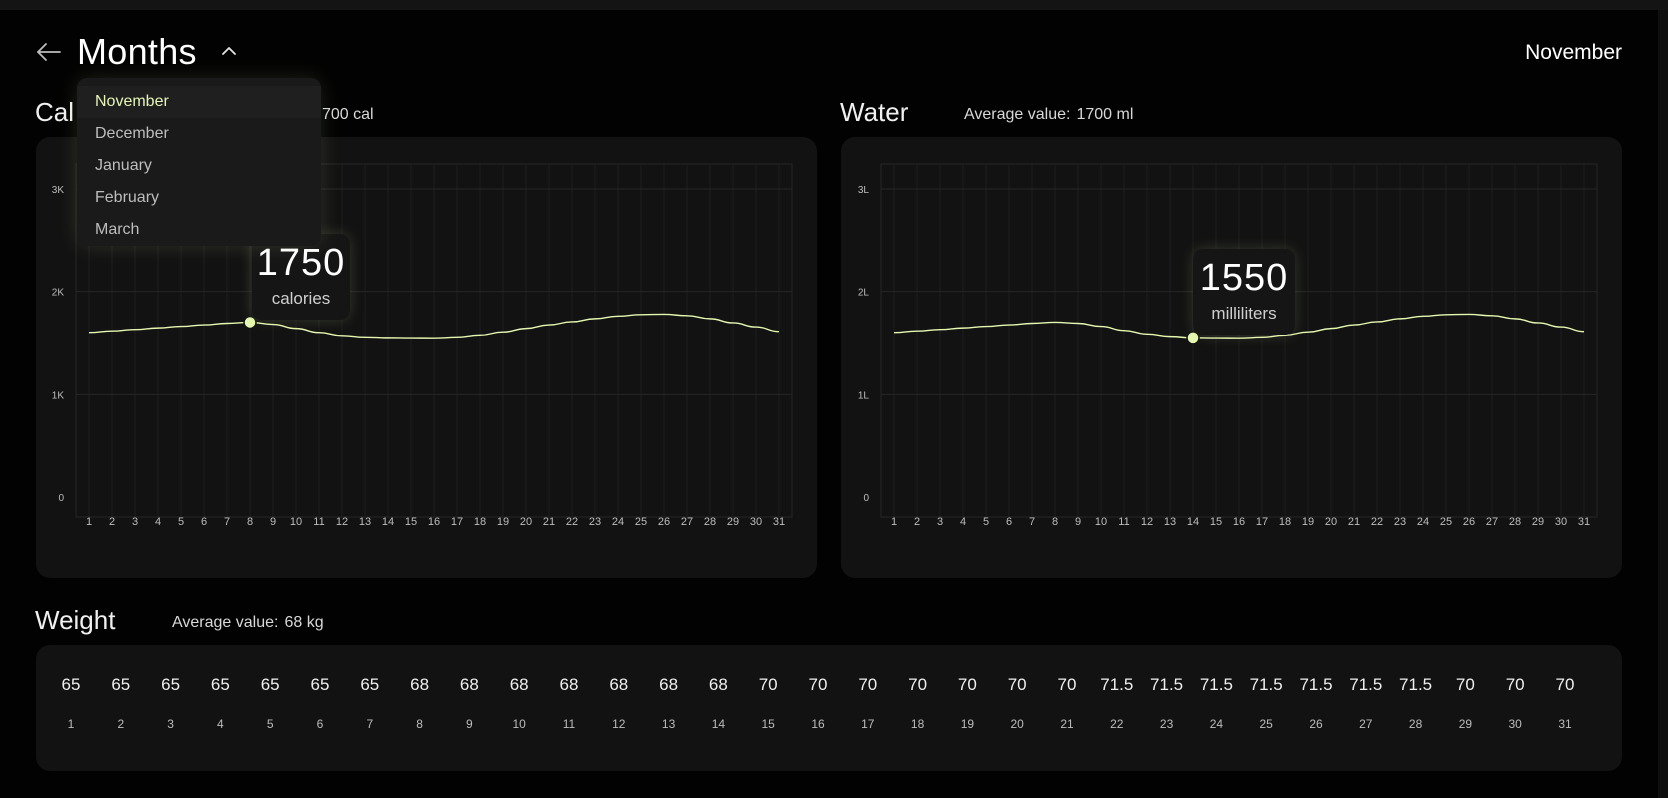 This screenshot has height=798, width=1668. Describe the element at coordinates (1285, 522) in the screenshot. I see `water-x-tick-label: 18` at that location.